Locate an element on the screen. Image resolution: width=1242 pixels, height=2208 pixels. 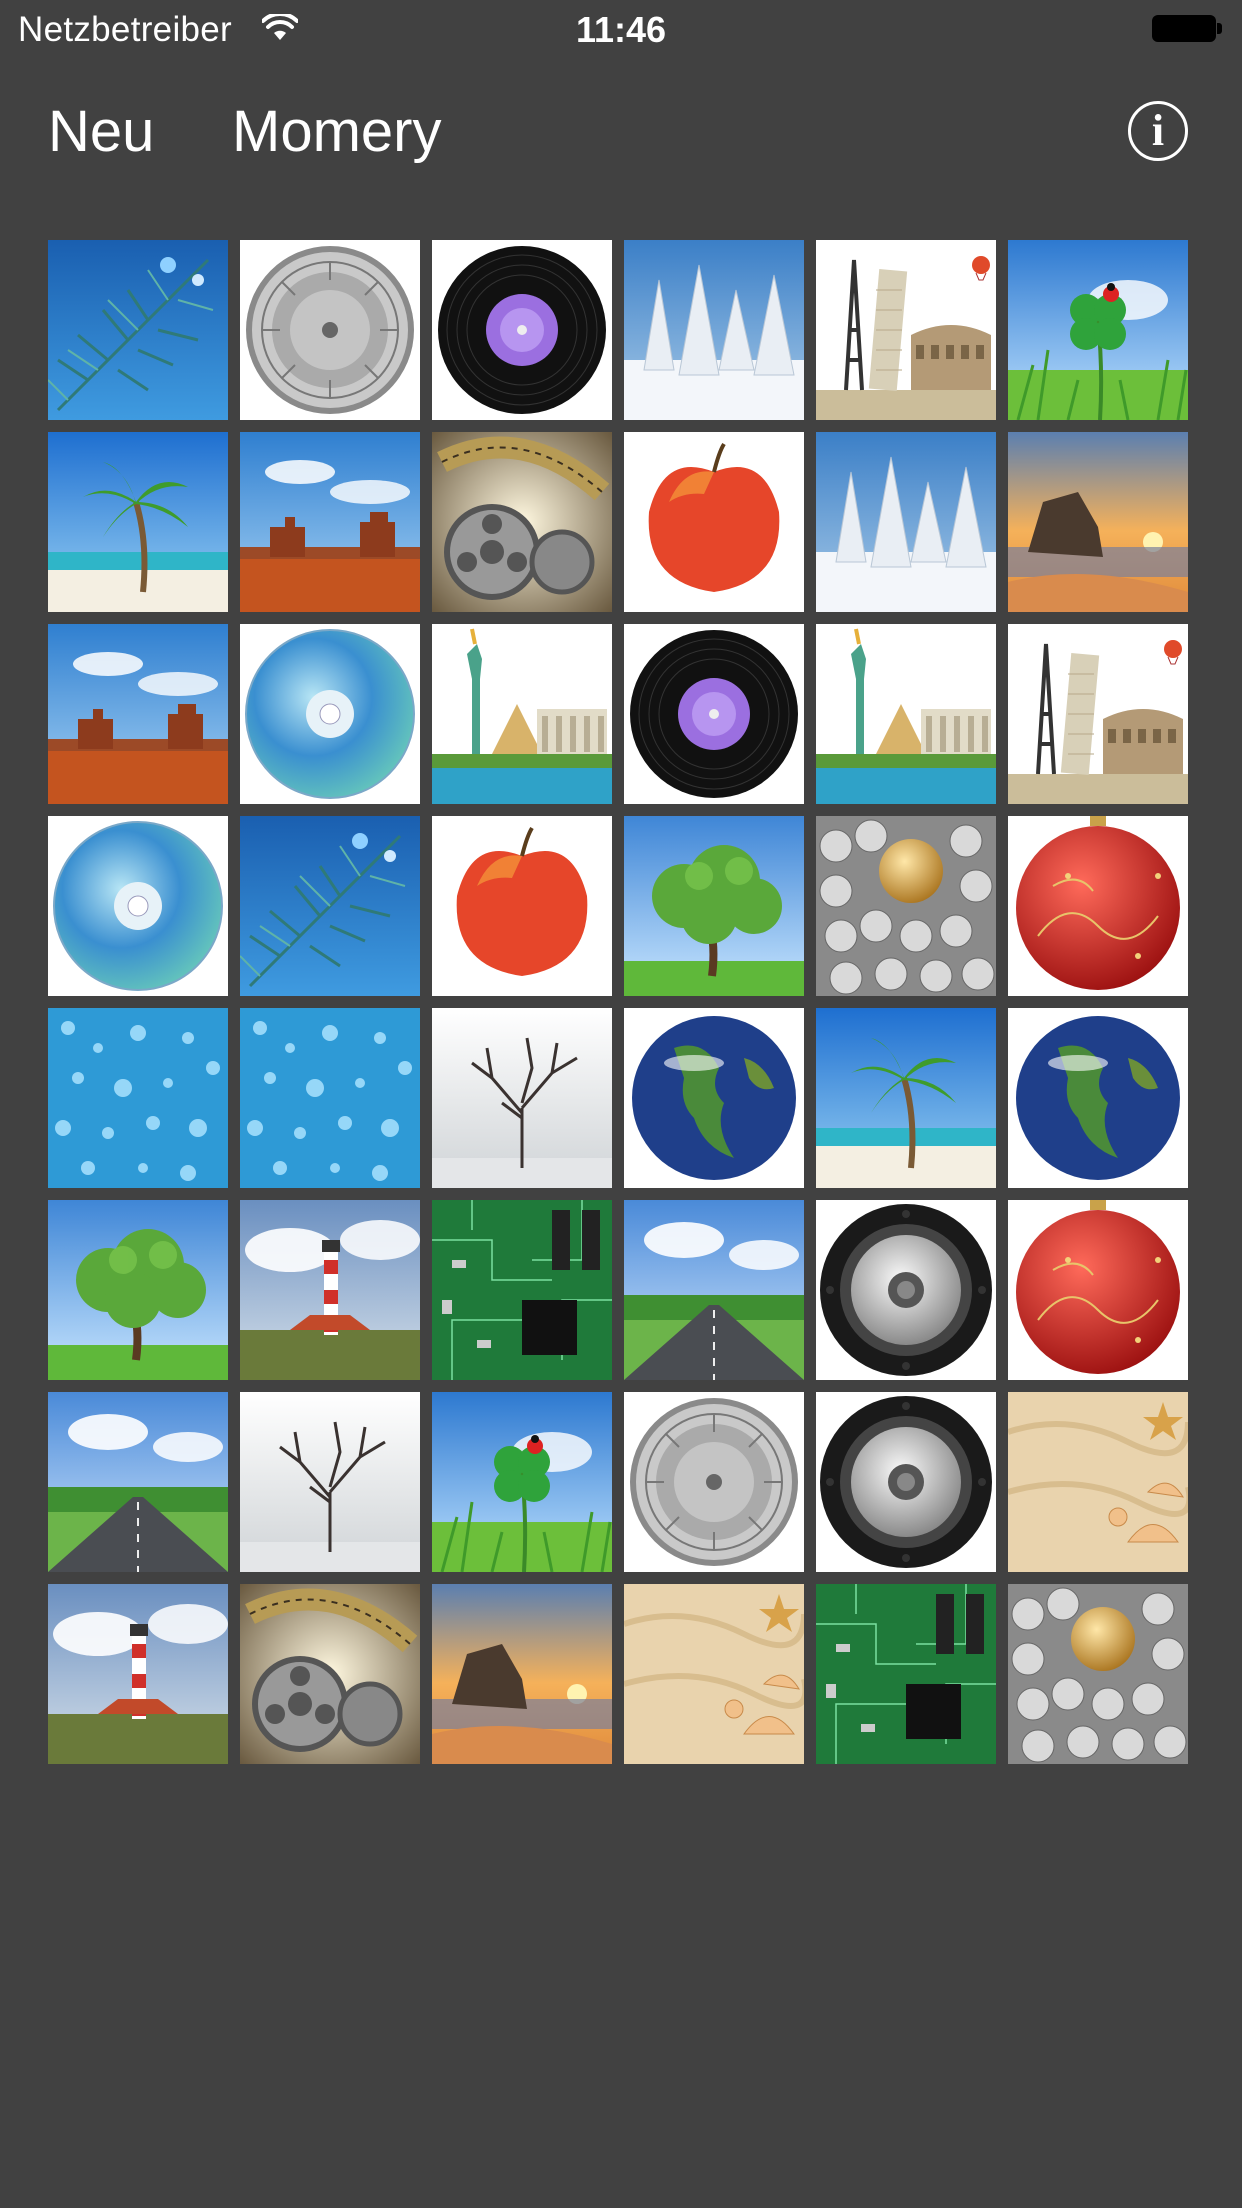
silver-golden-spheres-icon is located at coordinates (906, 906).